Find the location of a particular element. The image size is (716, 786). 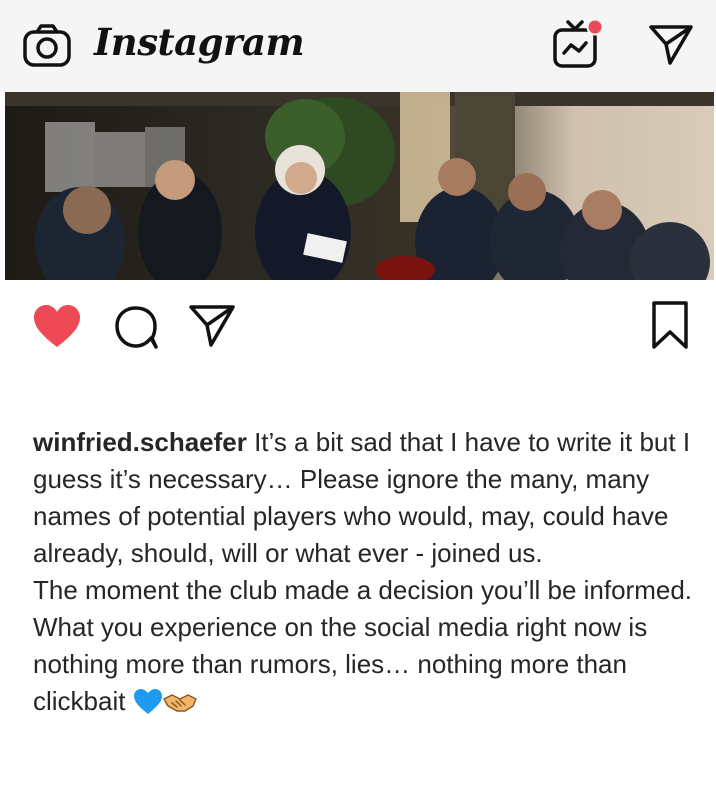

post-action-bar is located at coordinates (358, 326).